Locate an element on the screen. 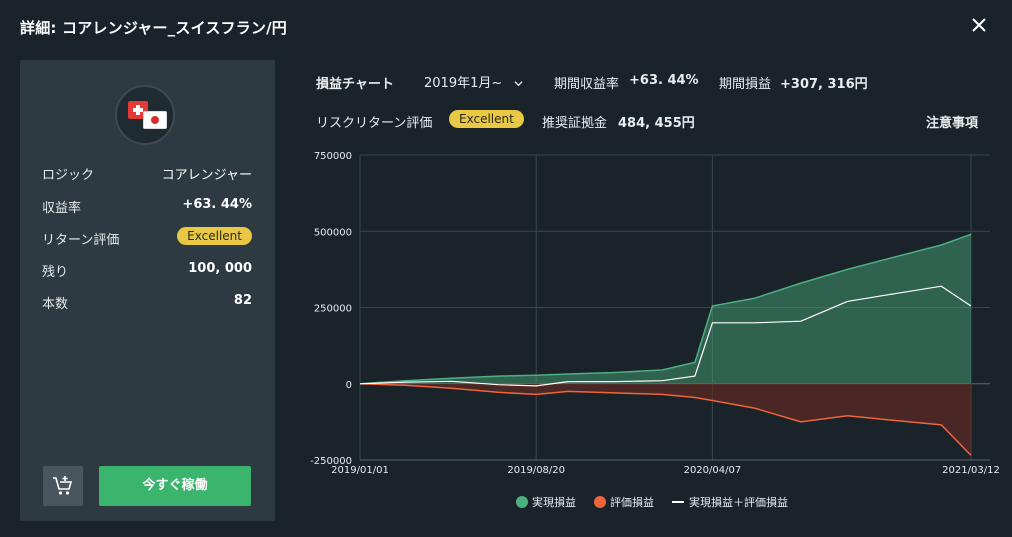  japan-flag-icon is located at coordinates (155, 120).